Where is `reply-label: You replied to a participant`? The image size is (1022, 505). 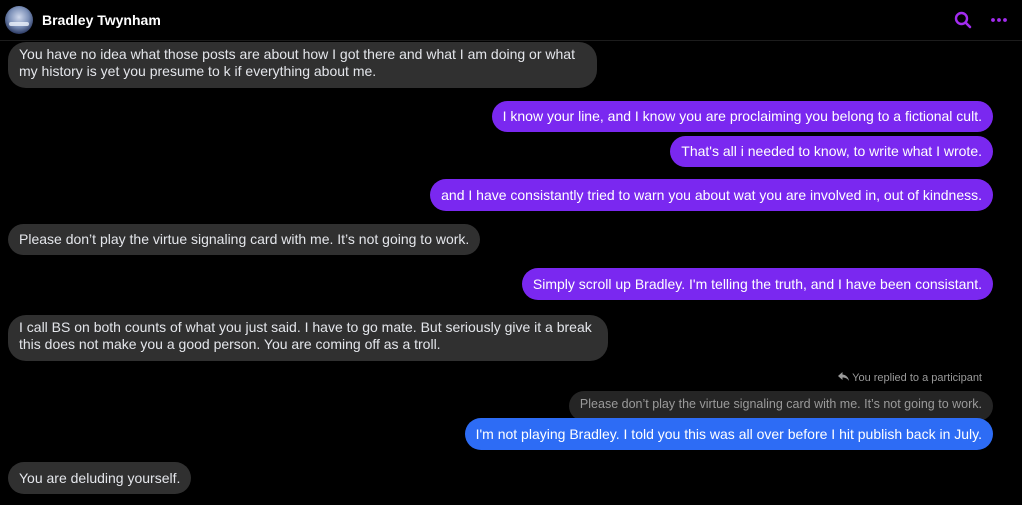 reply-label: You replied to a participant is located at coordinates (917, 378).